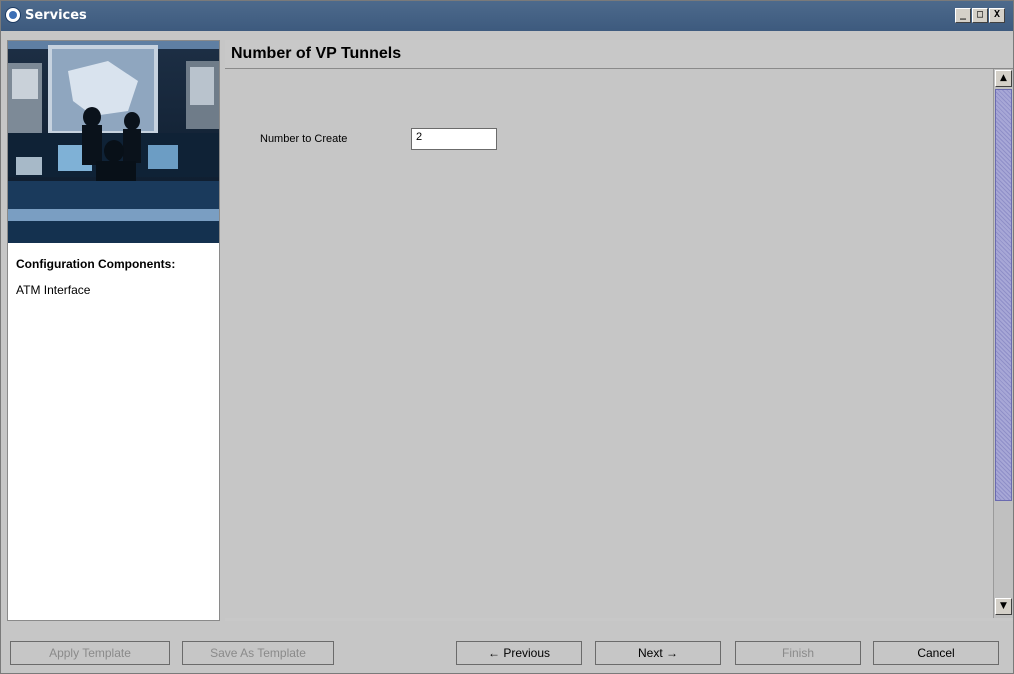  What do you see at coordinates (1003, 295) in the screenshot?
I see `scroll-thumb` at bounding box center [1003, 295].